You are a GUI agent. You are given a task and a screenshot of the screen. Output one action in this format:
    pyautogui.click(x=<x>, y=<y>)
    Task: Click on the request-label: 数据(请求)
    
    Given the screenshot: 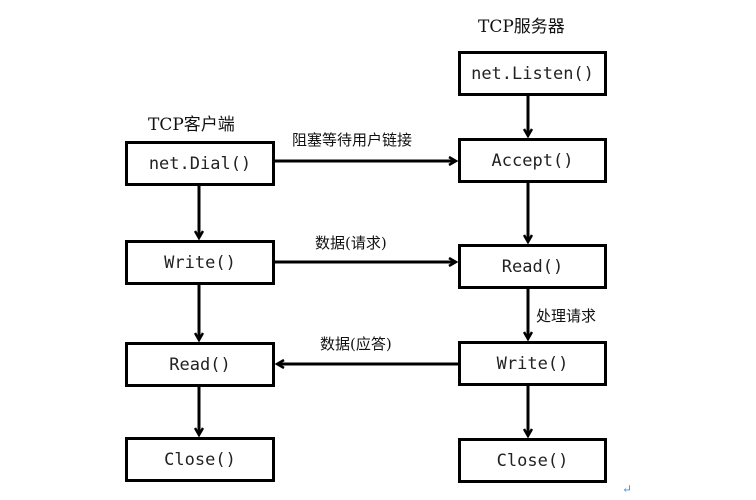 What is the action you would take?
    pyautogui.click(x=351, y=243)
    